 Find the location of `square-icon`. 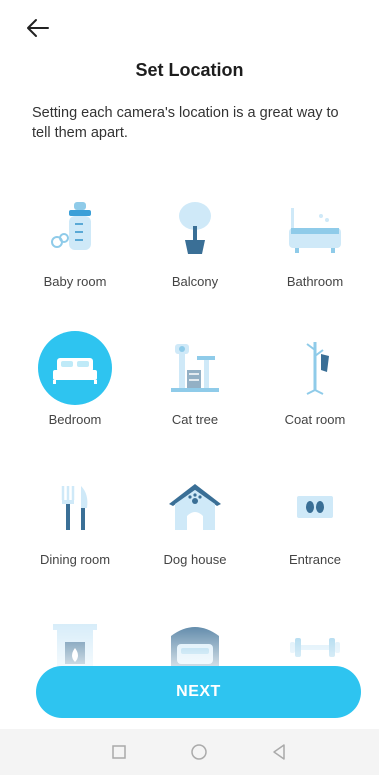

square-icon is located at coordinates (119, 752).